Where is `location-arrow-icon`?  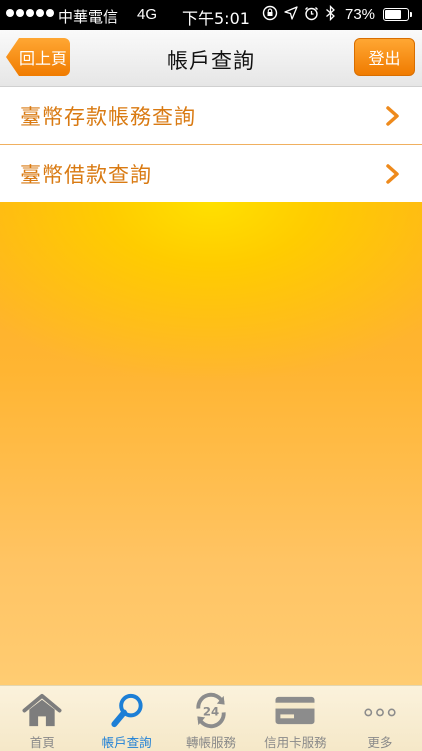 location-arrow-icon is located at coordinates (291, 13).